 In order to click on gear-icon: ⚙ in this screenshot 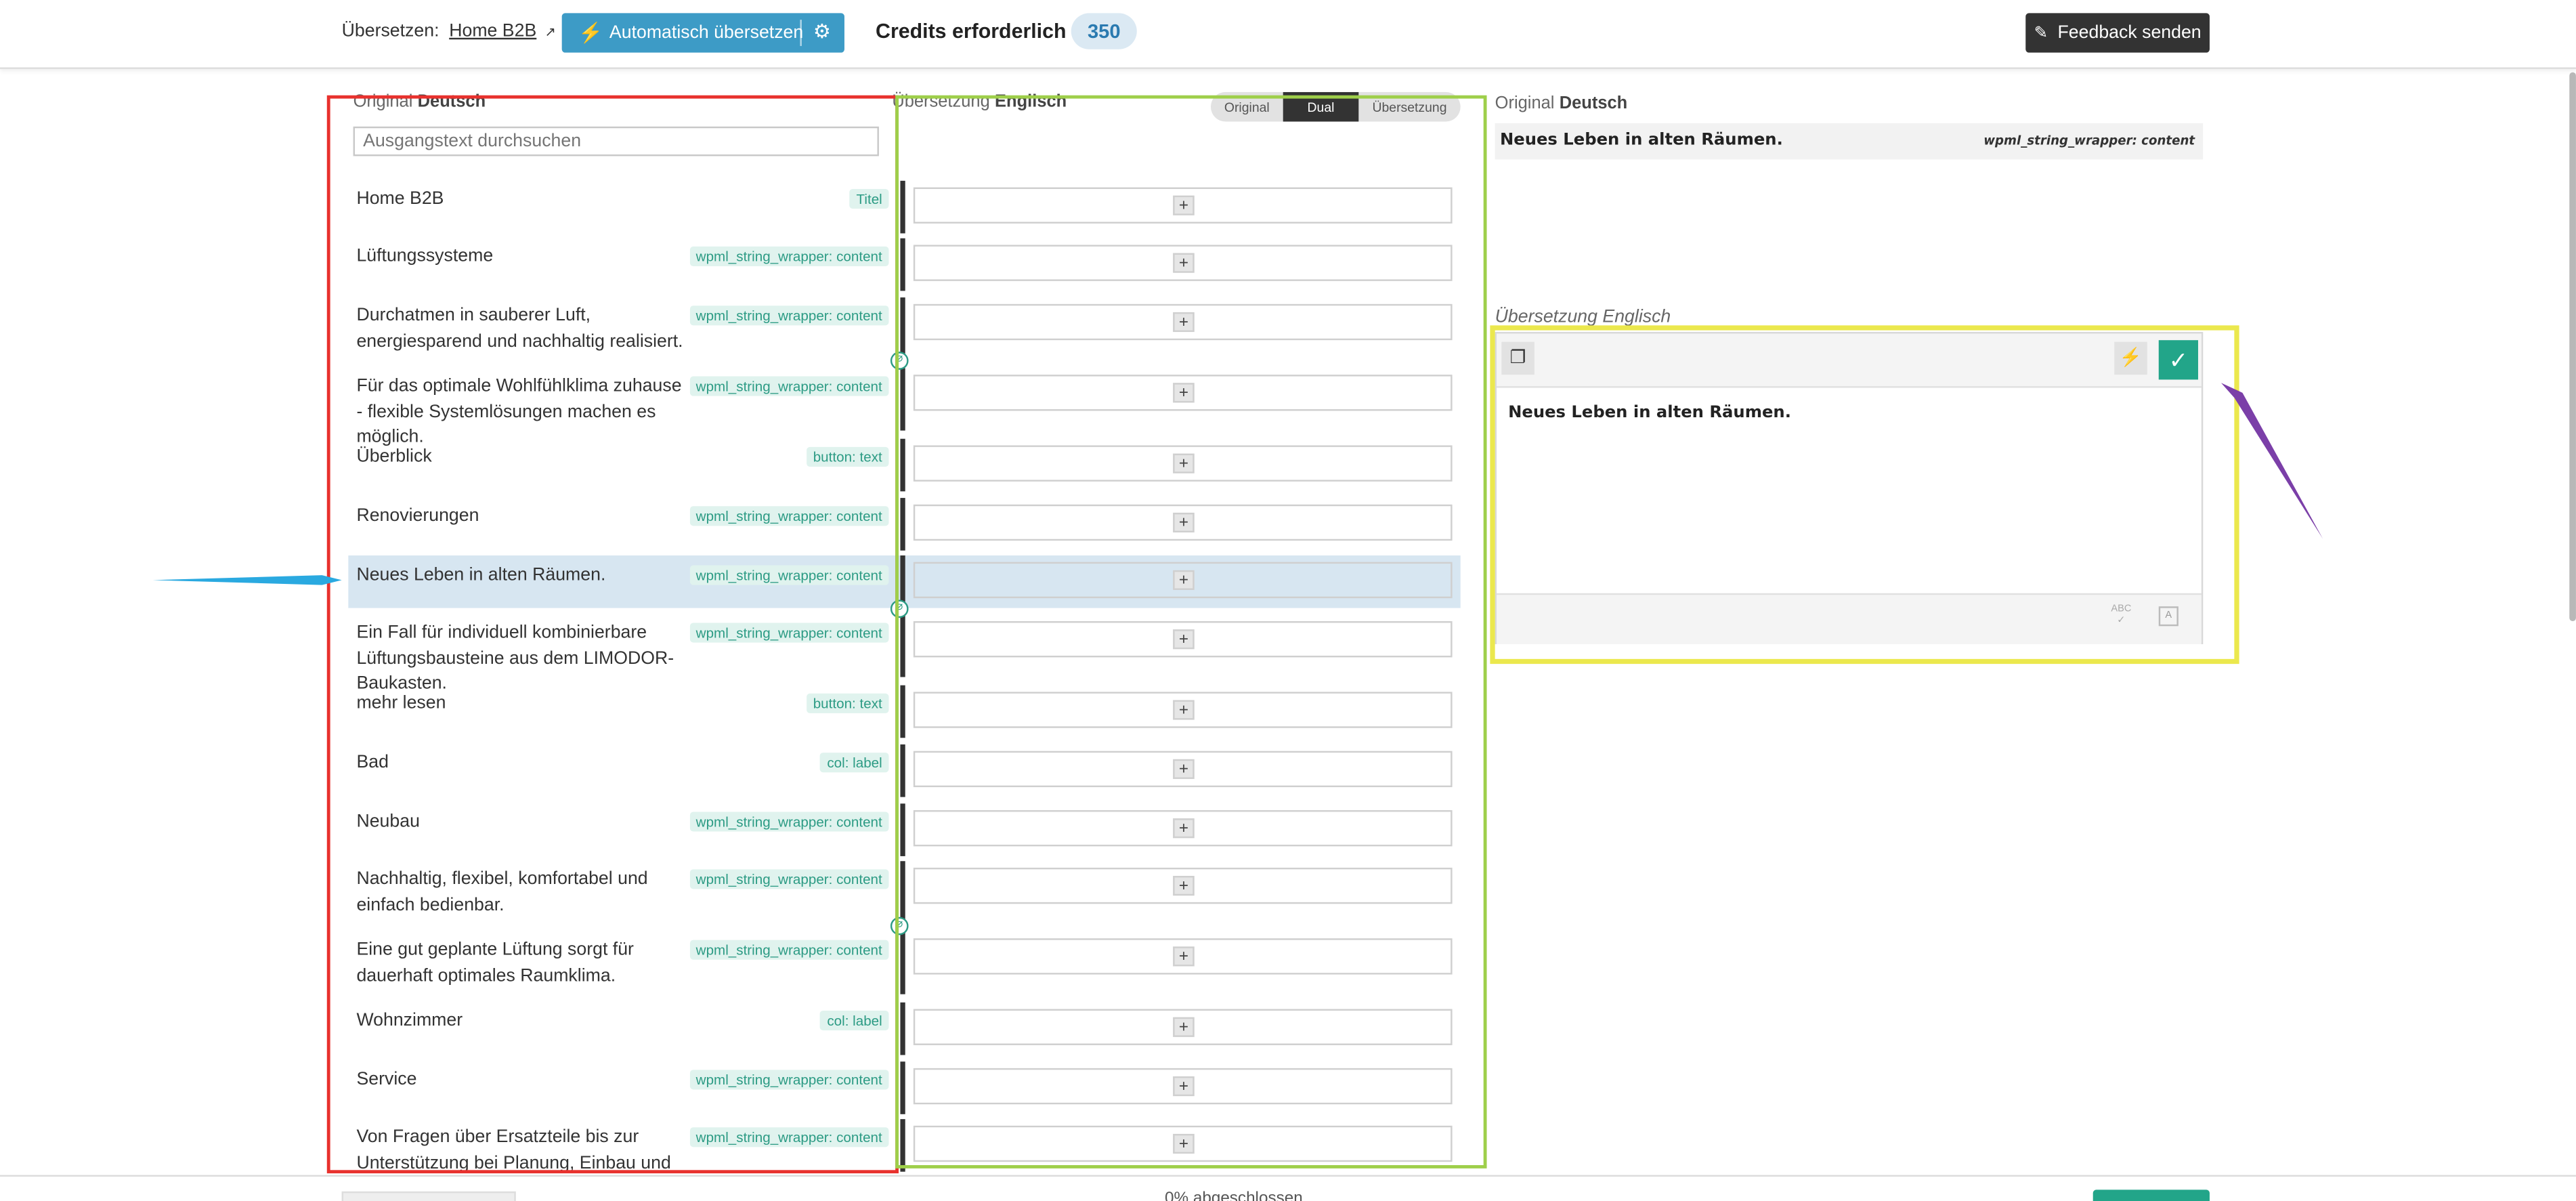, I will do `click(822, 31)`.